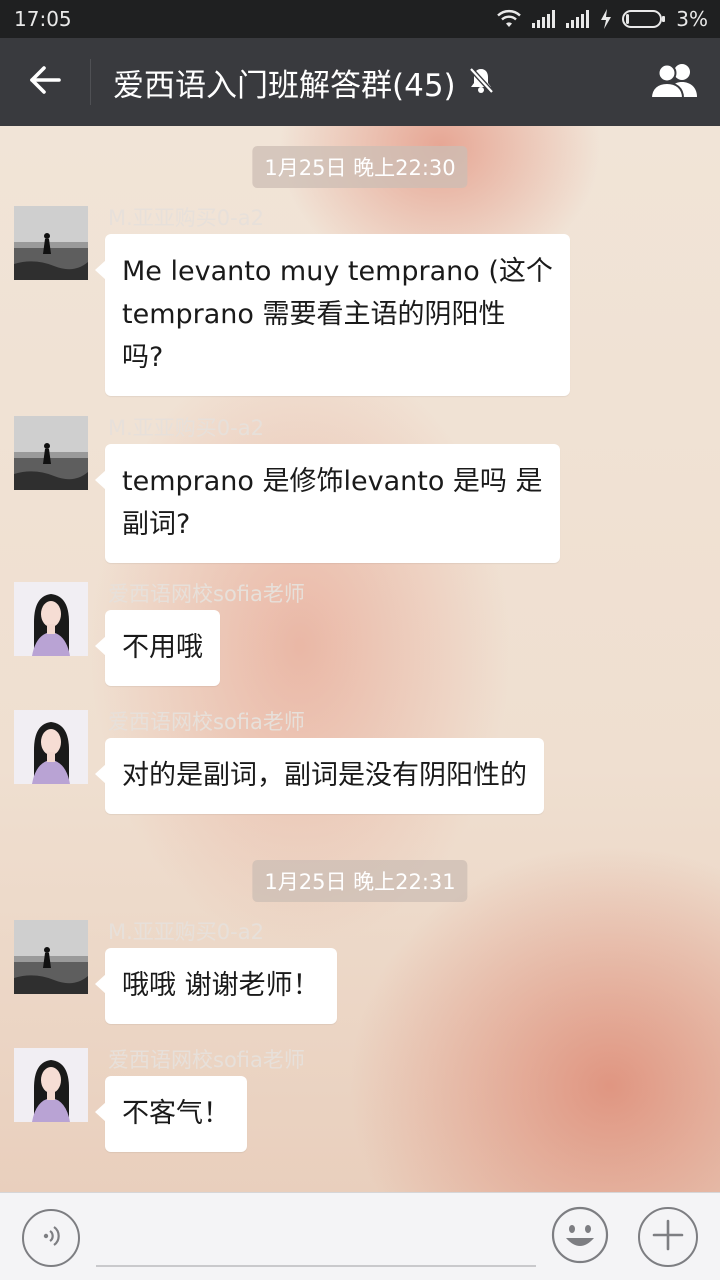 The width and height of the screenshot is (720, 1280). What do you see at coordinates (316, 1238) in the screenshot?
I see `message-input` at bounding box center [316, 1238].